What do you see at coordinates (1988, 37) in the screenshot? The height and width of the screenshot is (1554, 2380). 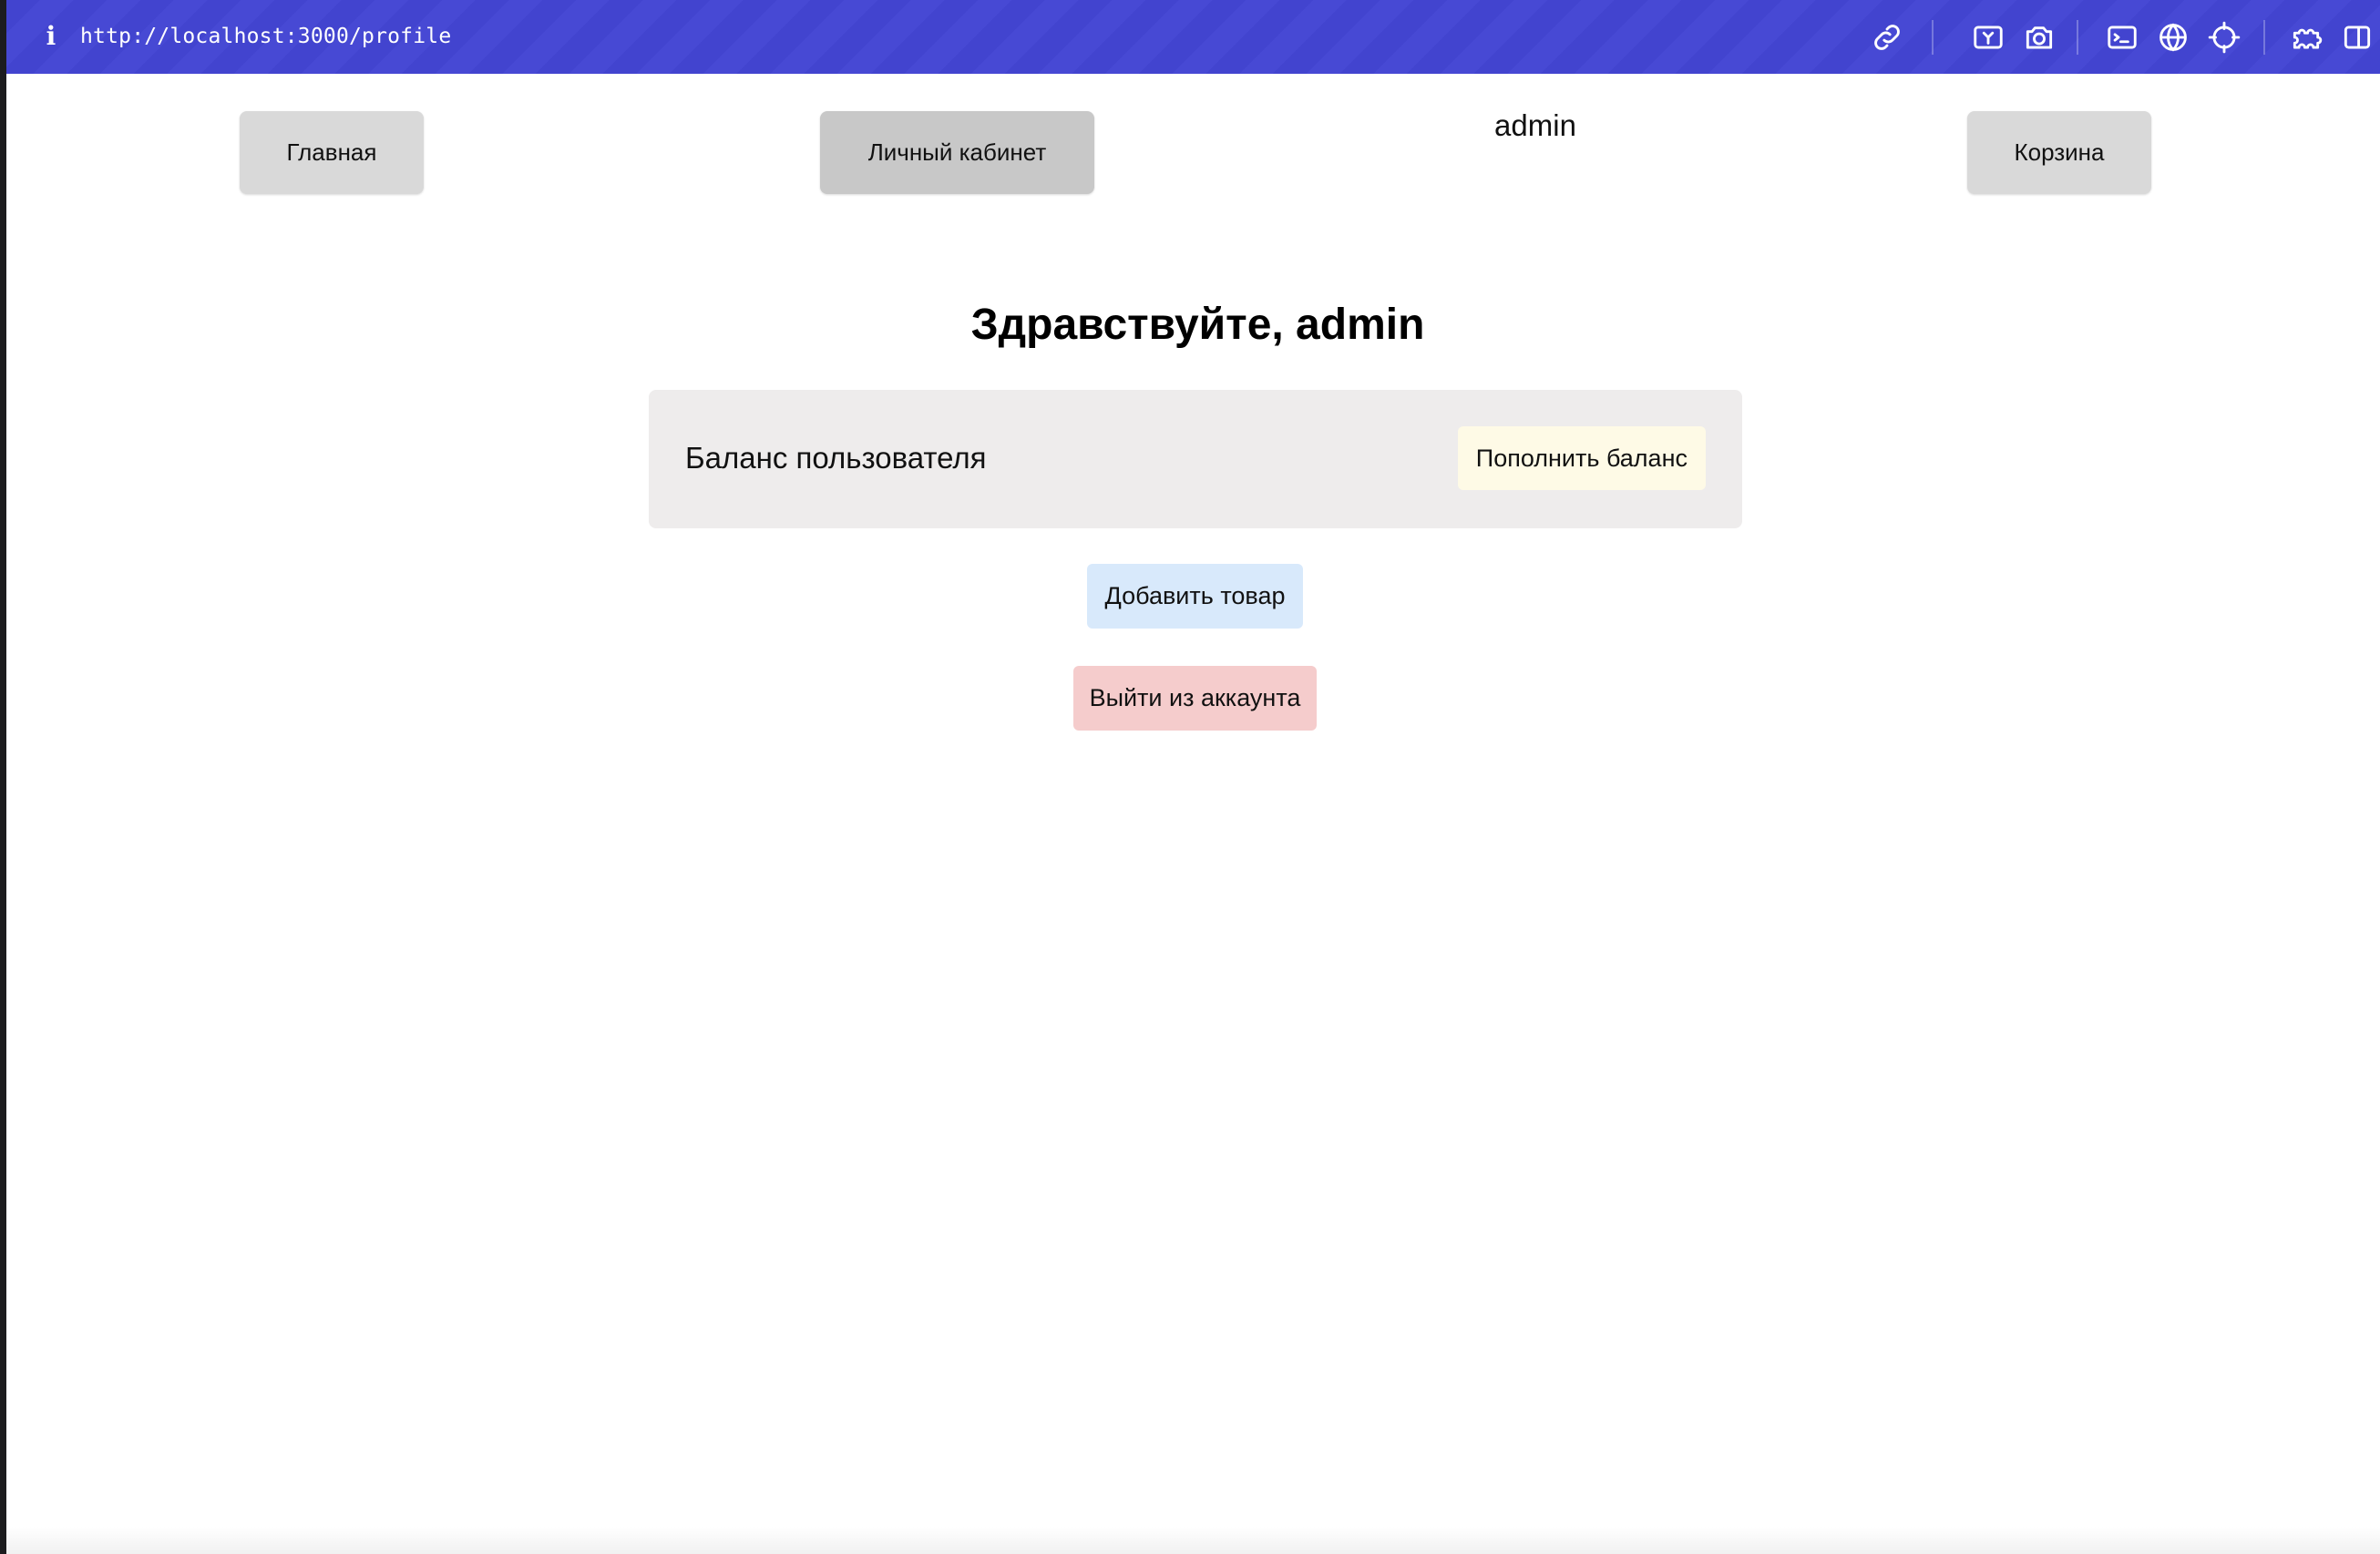 I see `screenshot-area-icon` at bounding box center [1988, 37].